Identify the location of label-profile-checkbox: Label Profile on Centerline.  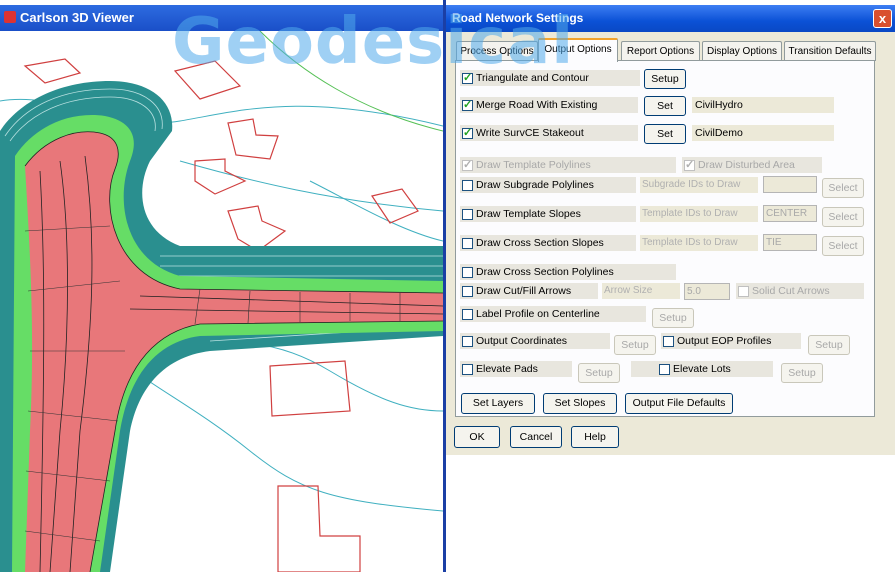
(531, 314).